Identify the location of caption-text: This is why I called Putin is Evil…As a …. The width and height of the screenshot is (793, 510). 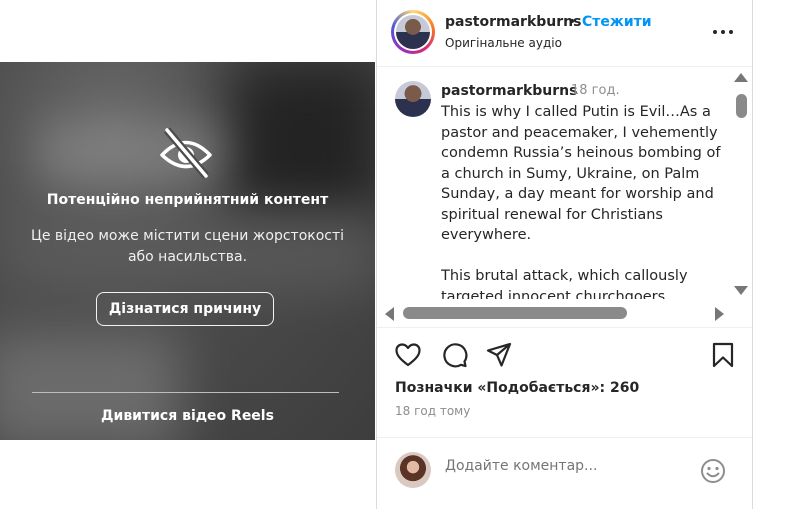
(581, 201).